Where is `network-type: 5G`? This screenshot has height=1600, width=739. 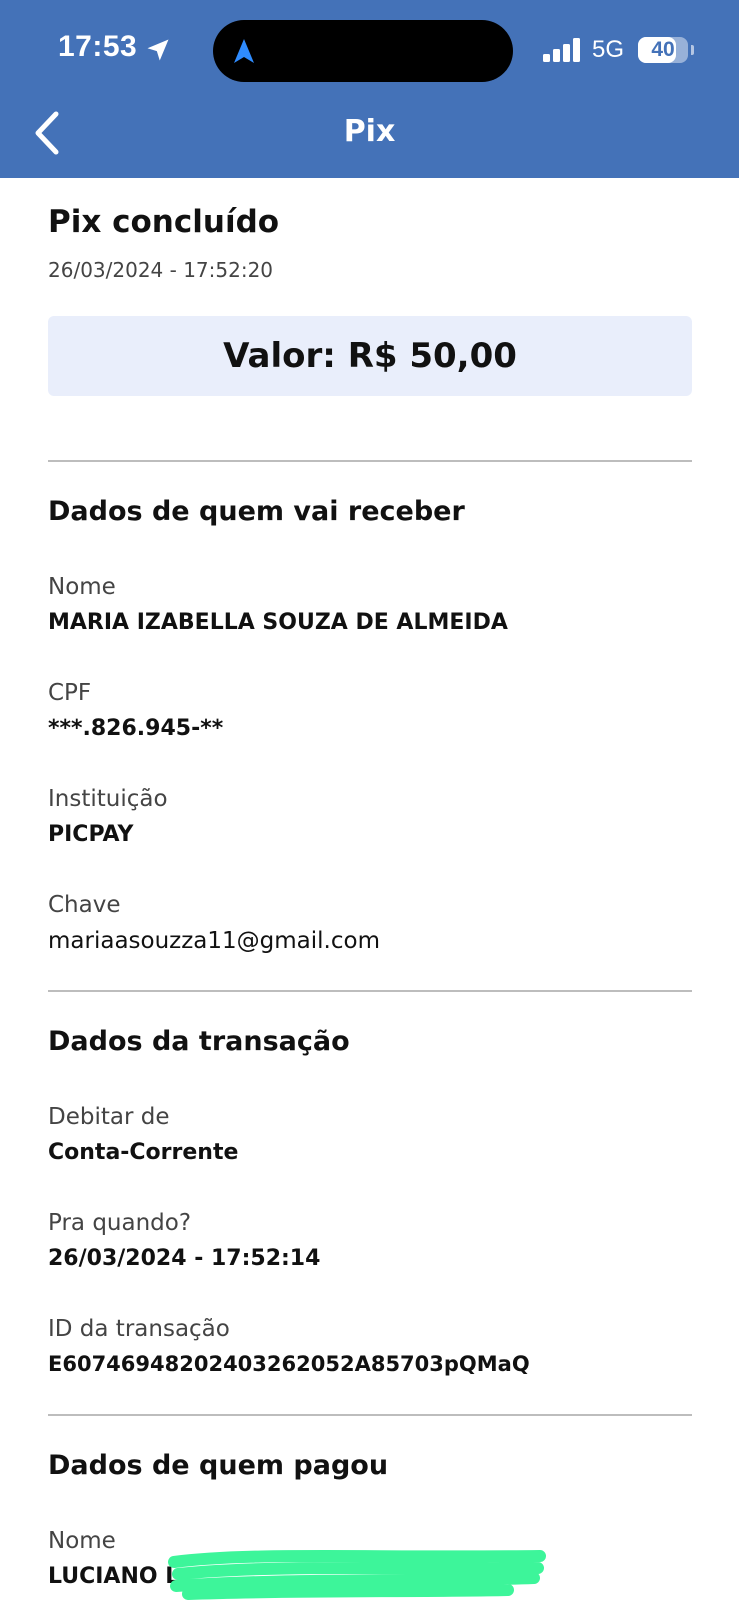 network-type: 5G is located at coordinates (608, 49).